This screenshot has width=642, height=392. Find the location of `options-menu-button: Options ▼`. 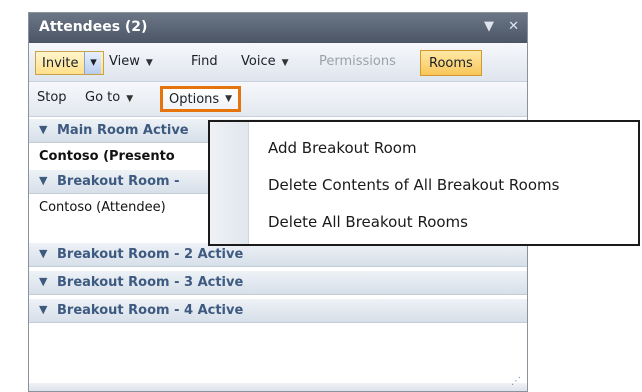

options-menu-button: Options ▼ is located at coordinates (201, 99).